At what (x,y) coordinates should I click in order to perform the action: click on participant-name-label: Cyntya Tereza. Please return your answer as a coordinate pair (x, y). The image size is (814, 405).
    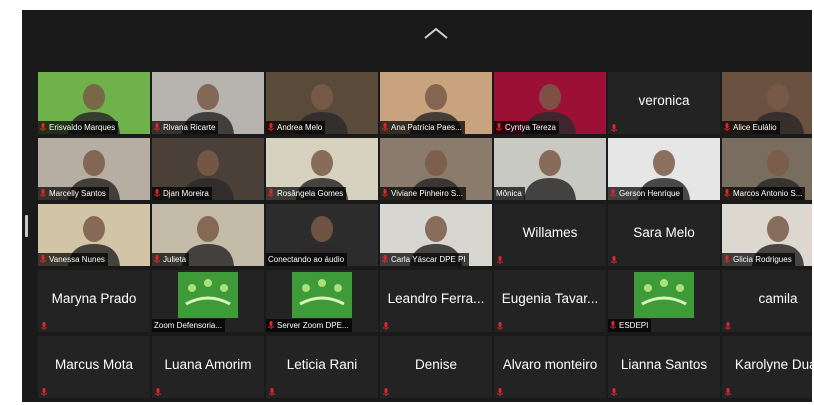
    Looking at the image, I should click on (526, 127).